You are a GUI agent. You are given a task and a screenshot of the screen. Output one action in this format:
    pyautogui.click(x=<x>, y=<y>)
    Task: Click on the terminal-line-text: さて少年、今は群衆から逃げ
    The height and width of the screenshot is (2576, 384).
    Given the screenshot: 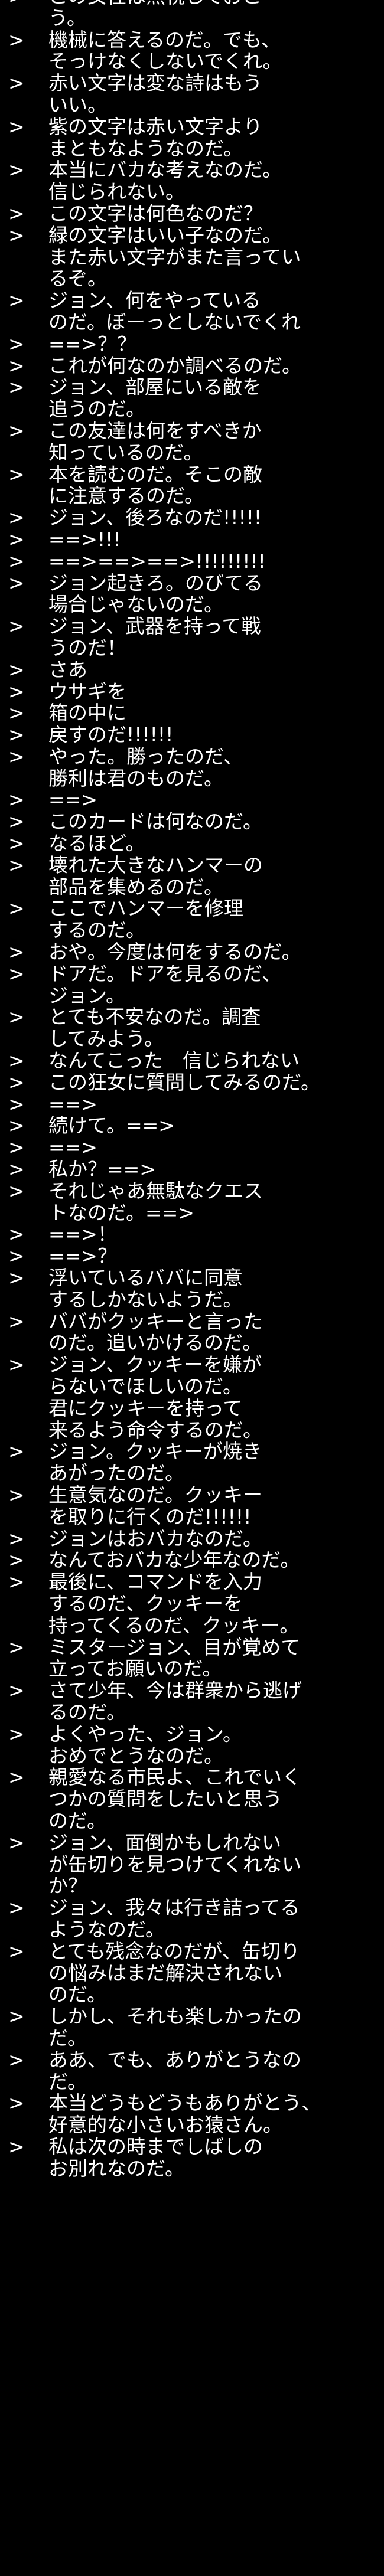 What is the action you would take?
    pyautogui.click(x=175, y=1691)
    